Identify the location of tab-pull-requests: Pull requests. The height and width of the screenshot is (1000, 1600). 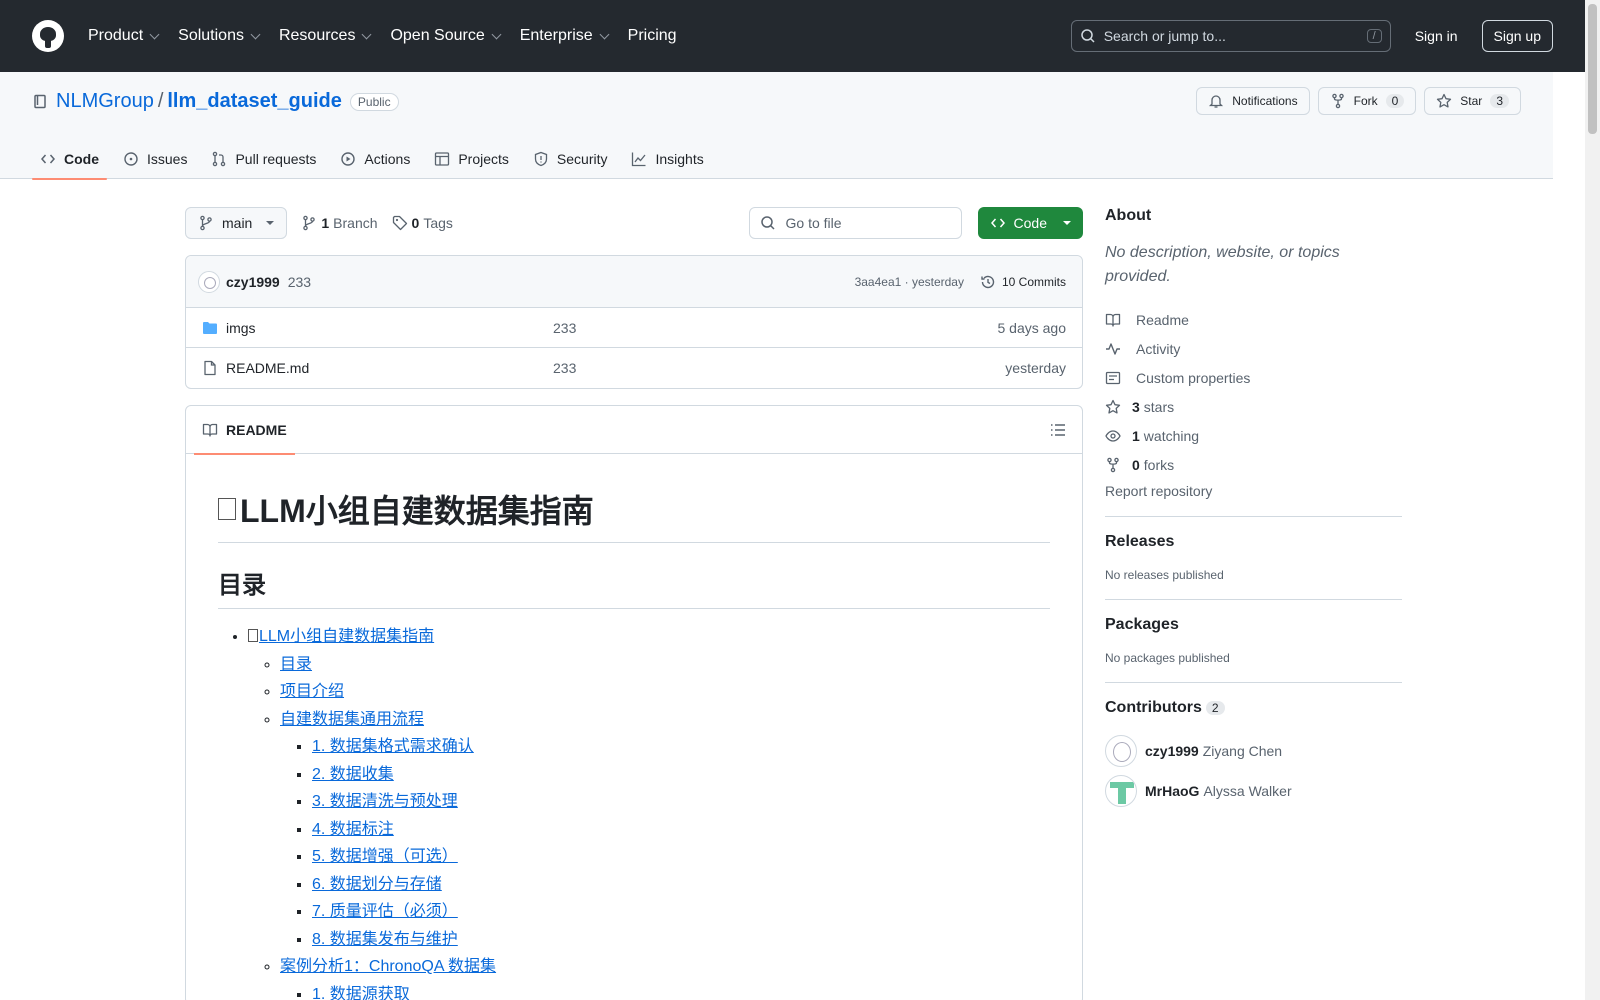
(263, 158).